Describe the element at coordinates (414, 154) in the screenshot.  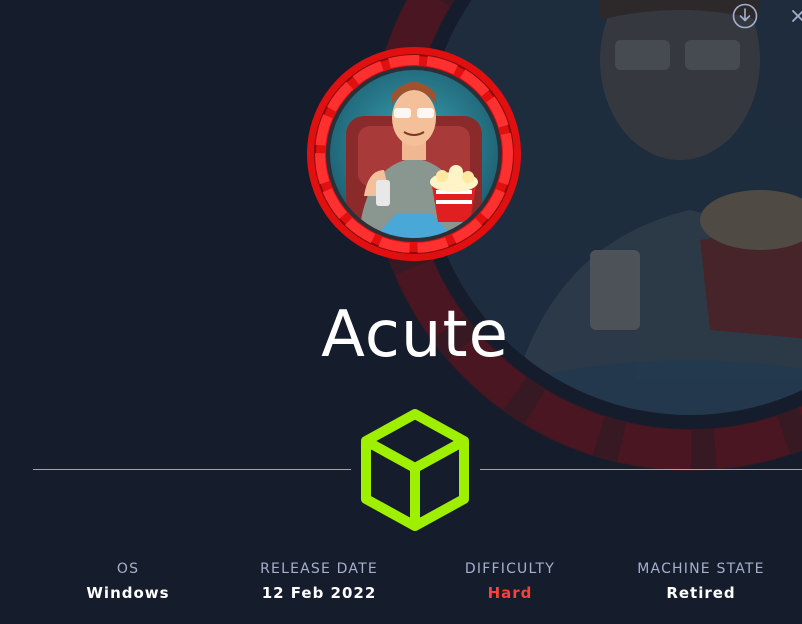
I see `machine-avatar` at that location.